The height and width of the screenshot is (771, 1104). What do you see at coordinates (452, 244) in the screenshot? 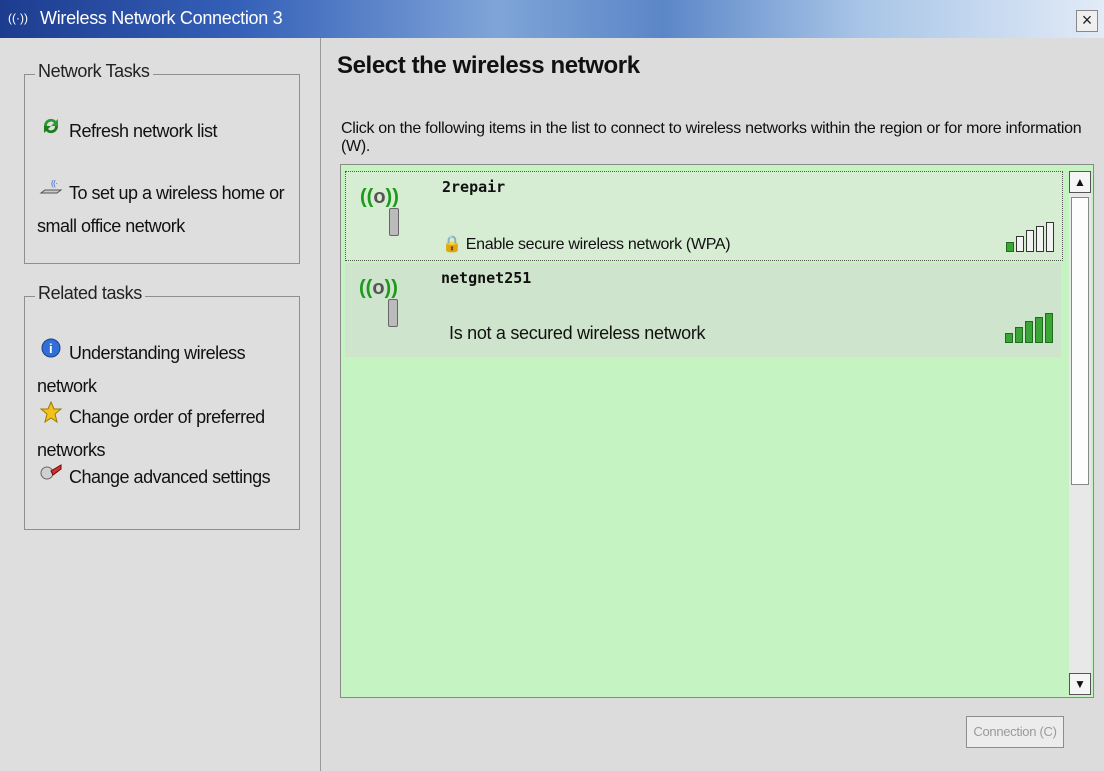
I see `lock-icon: 🔒` at bounding box center [452, 244].